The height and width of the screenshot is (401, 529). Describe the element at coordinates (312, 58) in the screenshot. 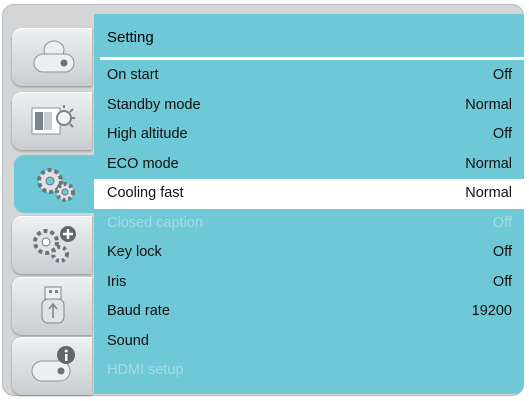

I see `title-divider` at that location.